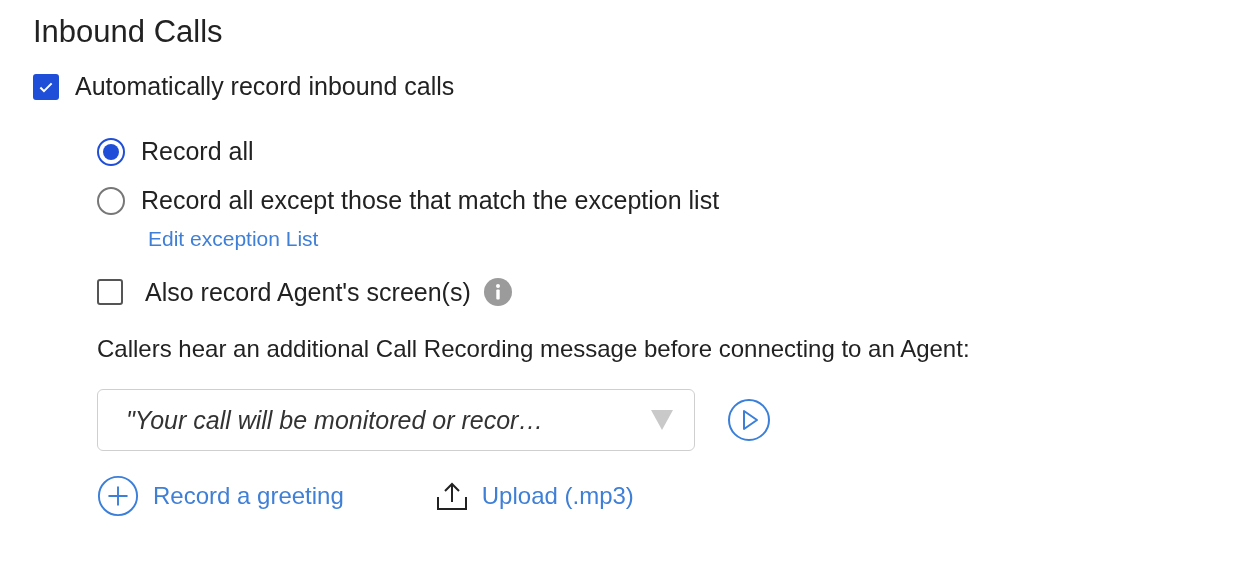 The image size is (1238, 572). What do you see at coordinates (430, 200) in the screenshot?
I see `radio-label: Record all except those that match the exception list` at bounding box center [430, 200].